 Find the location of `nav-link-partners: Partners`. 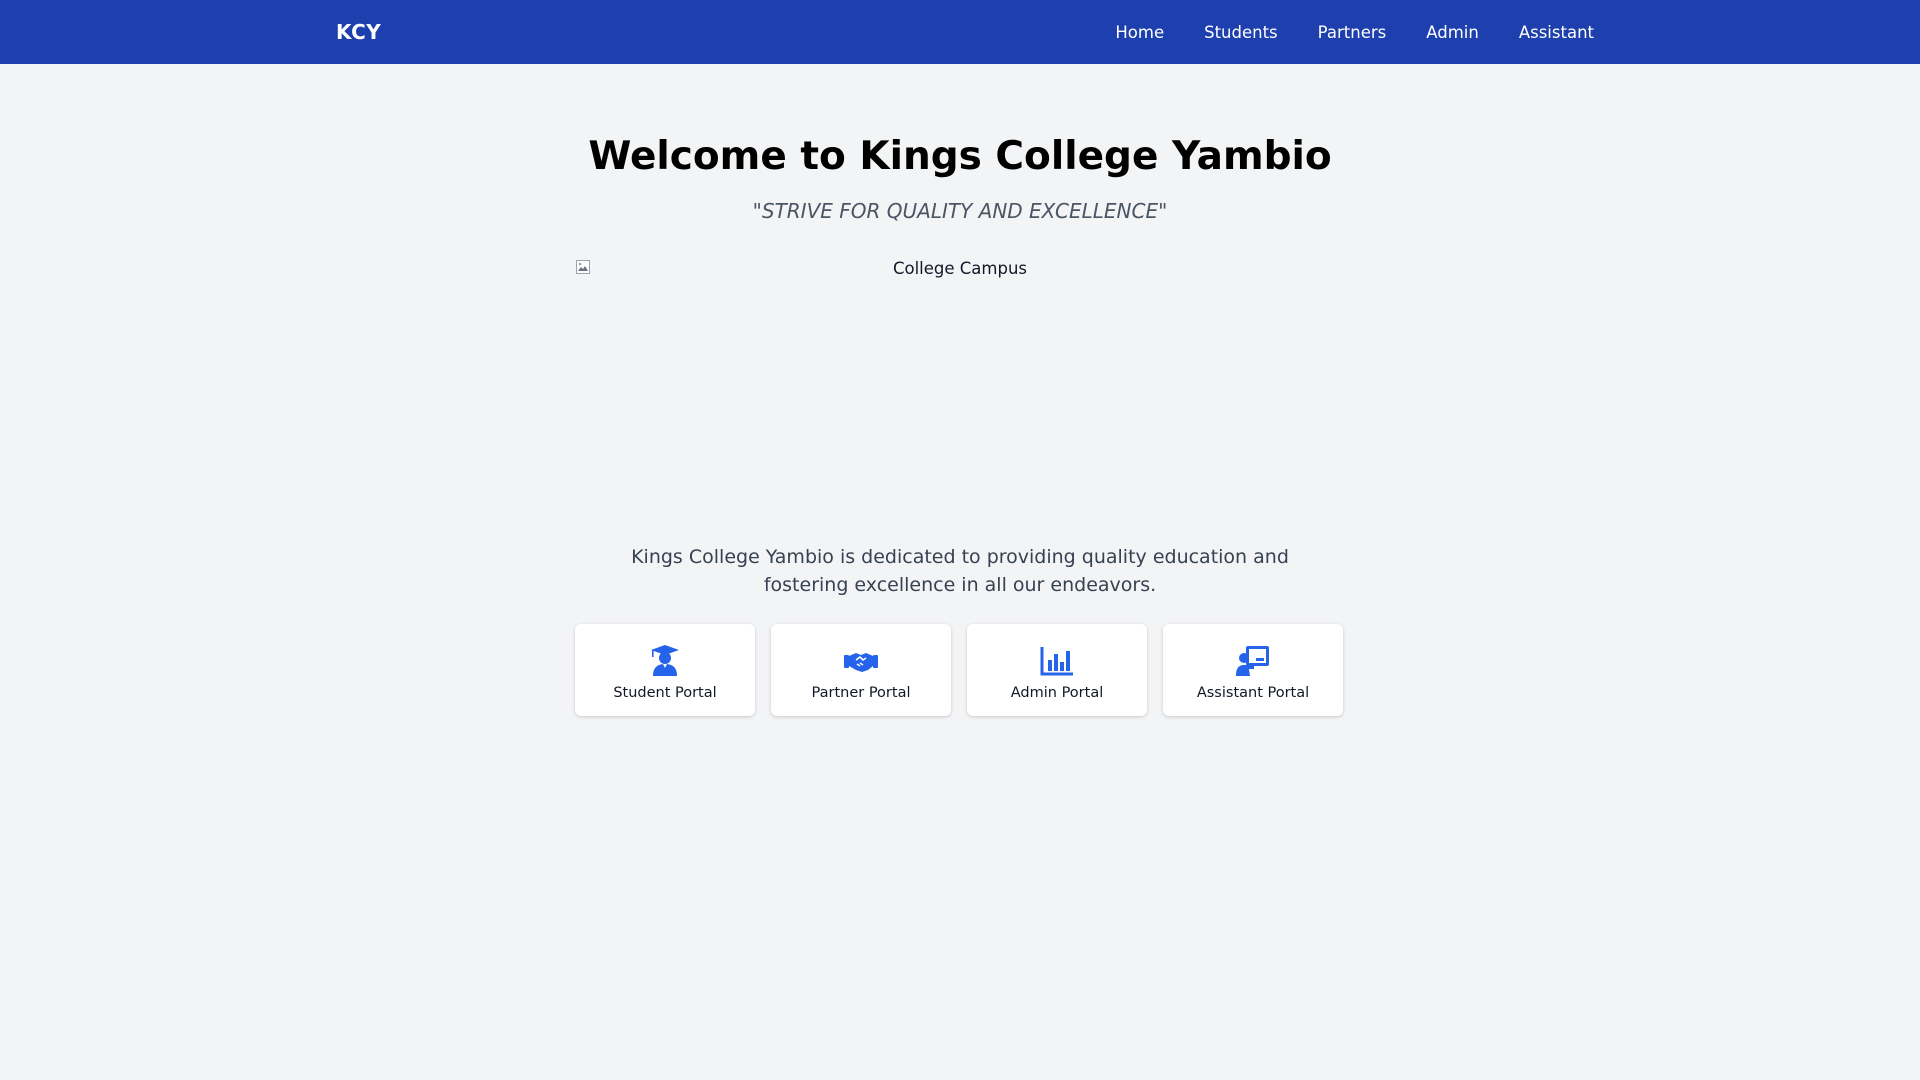

nav-link-partners: Partners is located at coordinates (1352, 32).